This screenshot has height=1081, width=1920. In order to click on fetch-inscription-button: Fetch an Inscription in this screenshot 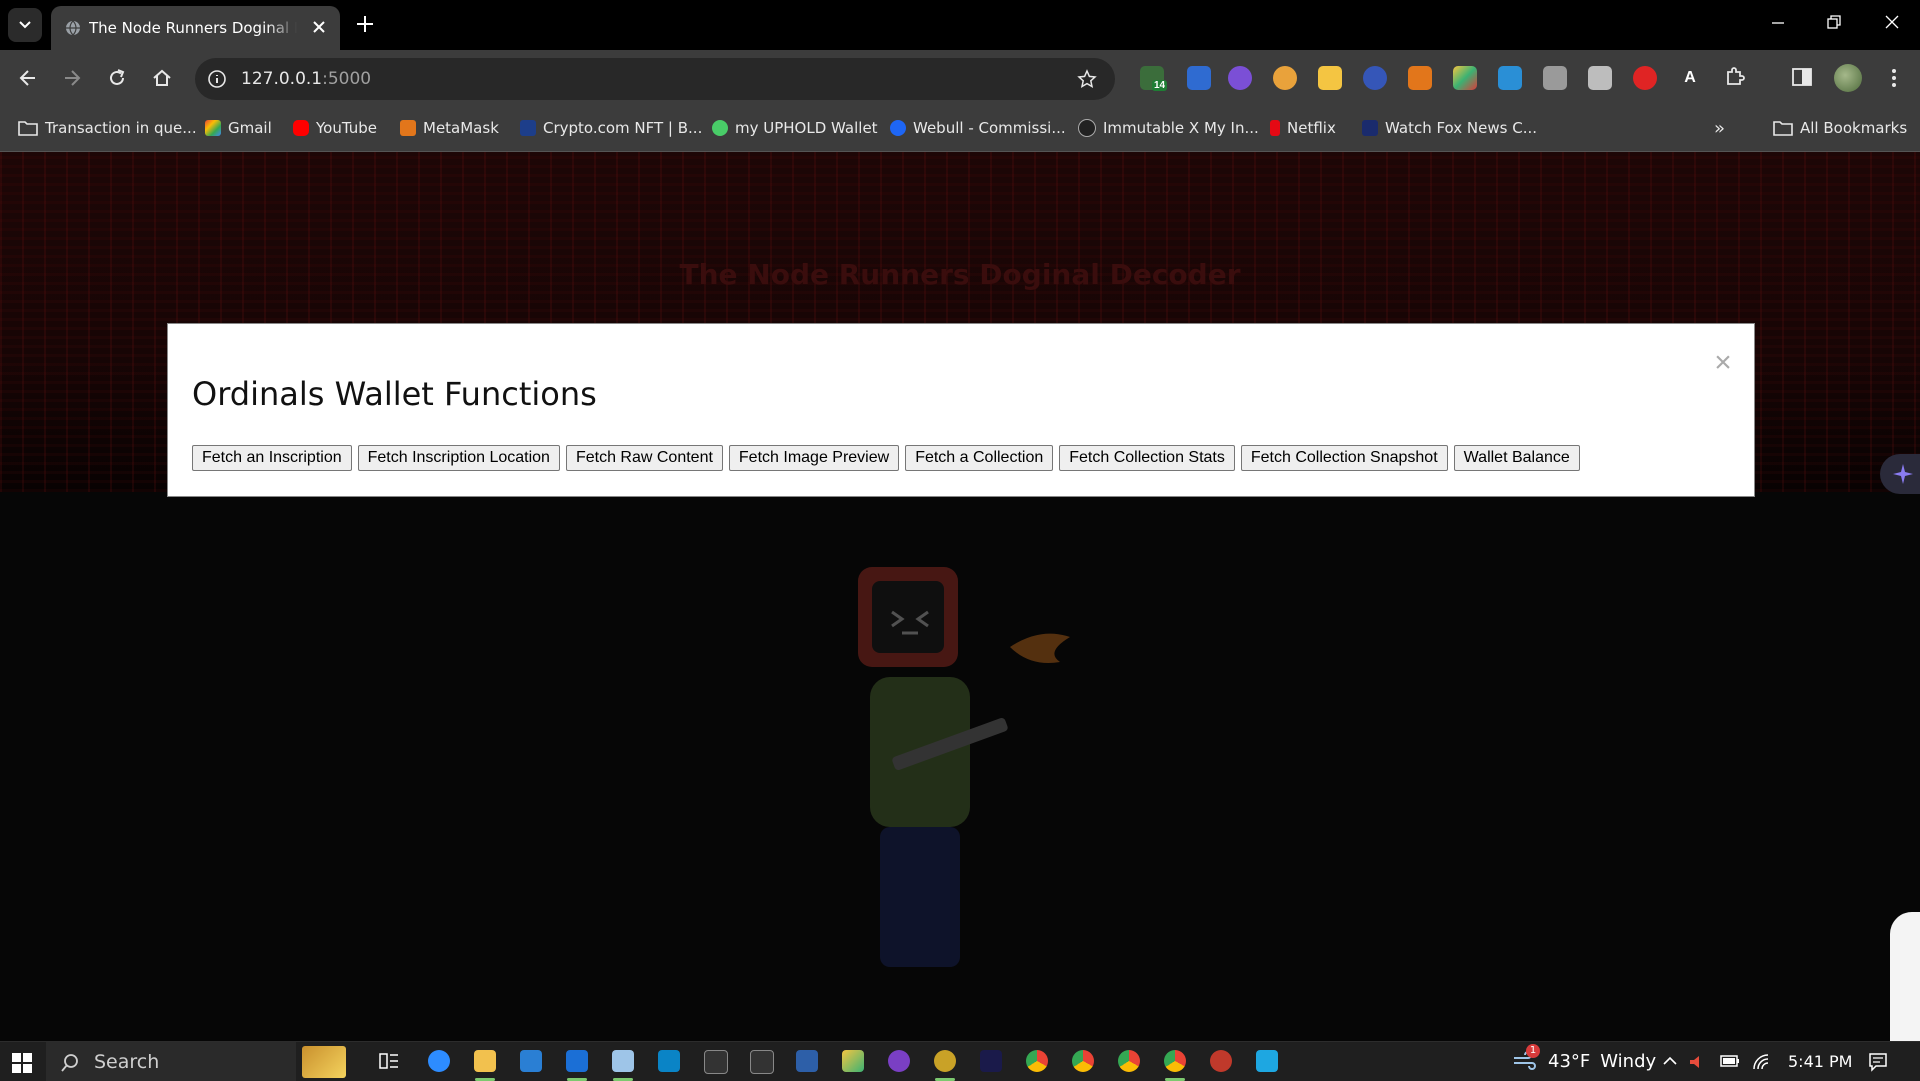, I will do `click(272, 458)`.